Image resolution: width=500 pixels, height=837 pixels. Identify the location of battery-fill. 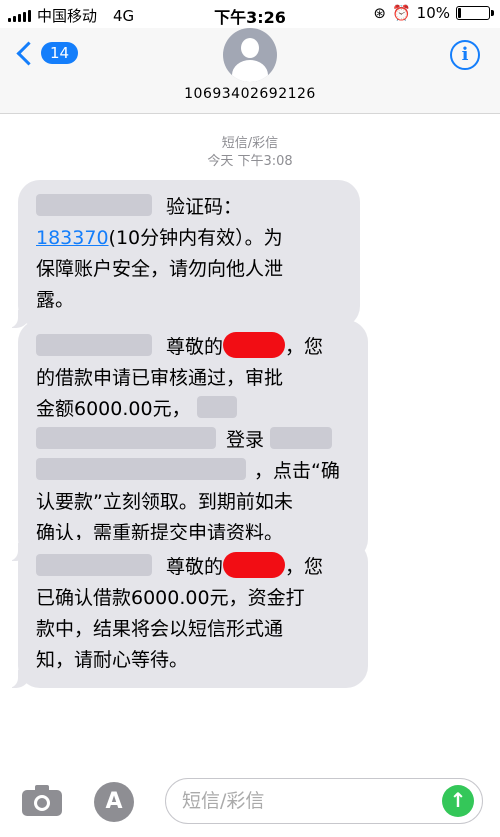
(459, 13).